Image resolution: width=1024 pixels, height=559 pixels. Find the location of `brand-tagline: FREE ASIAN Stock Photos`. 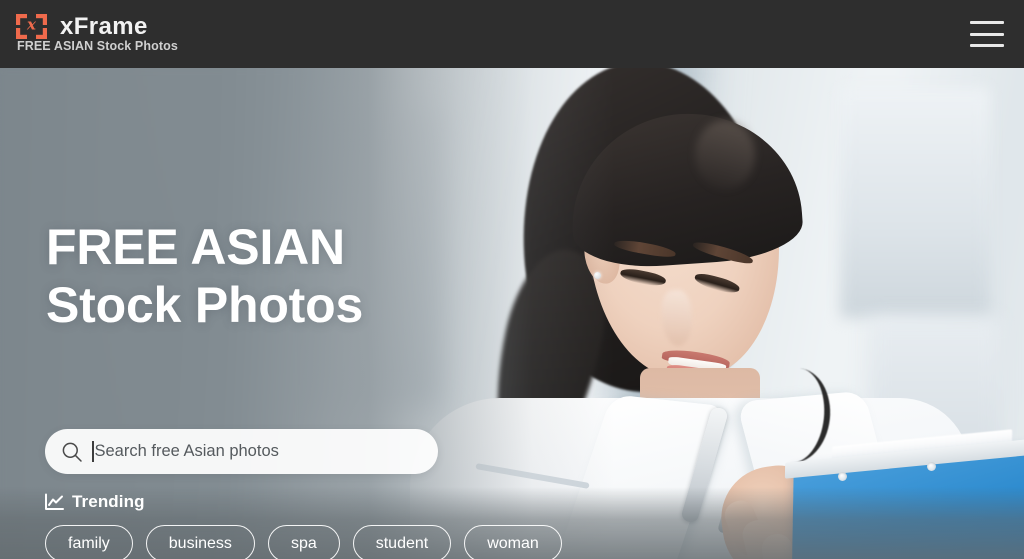

brand-tagline: FREE ASIAN Stock Photos is located at coordinates (97, 46).